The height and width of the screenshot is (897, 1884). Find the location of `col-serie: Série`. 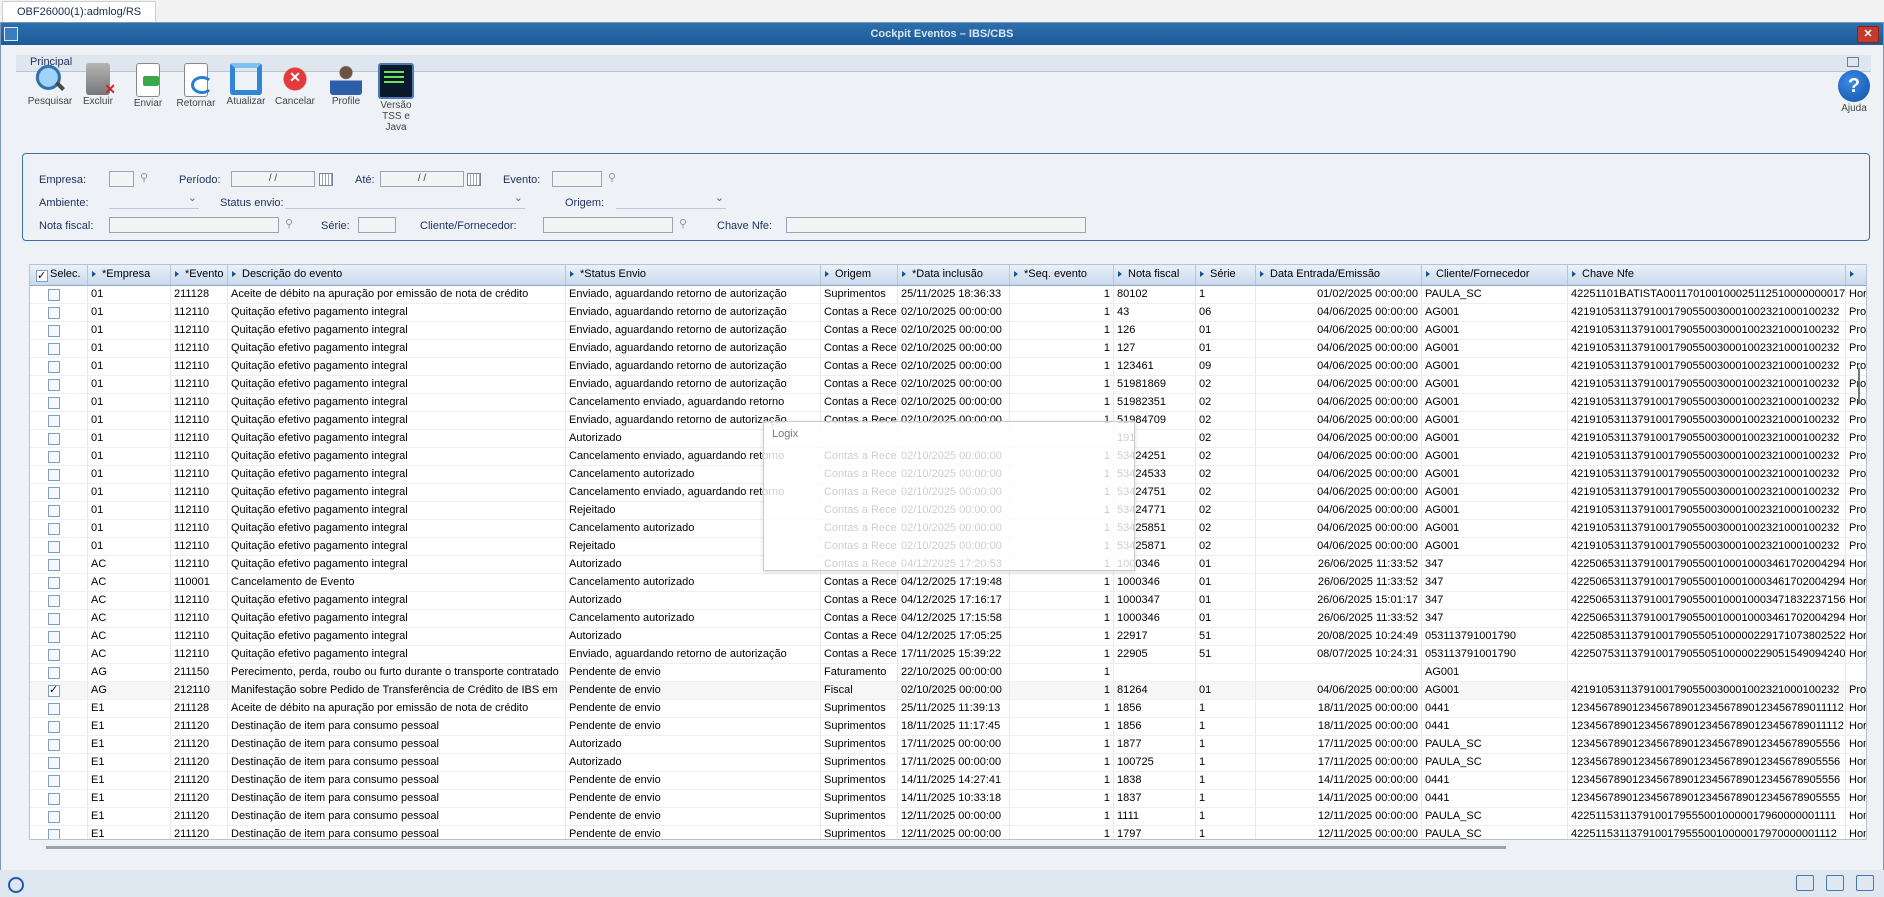

col-serie: Série is located at coordinates (1226, 275).